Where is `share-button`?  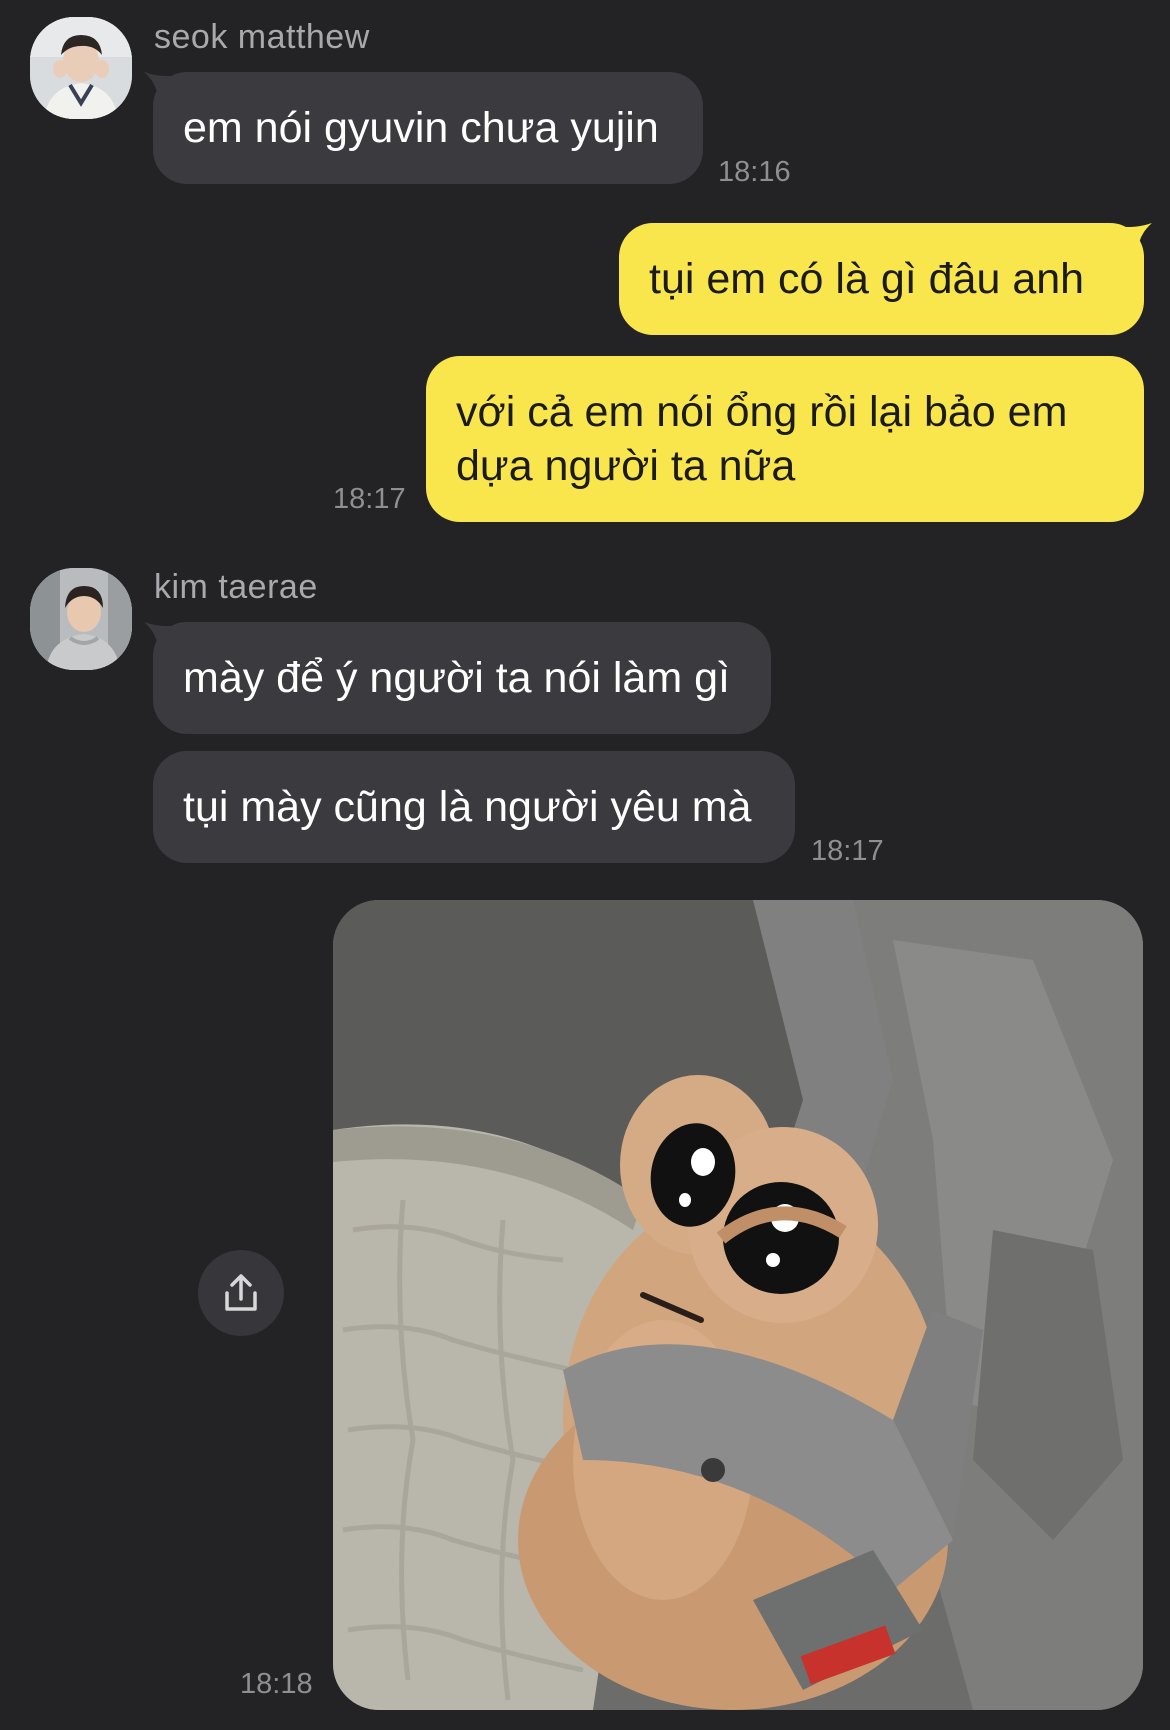 share-button is located at coordinates (241, 1293).